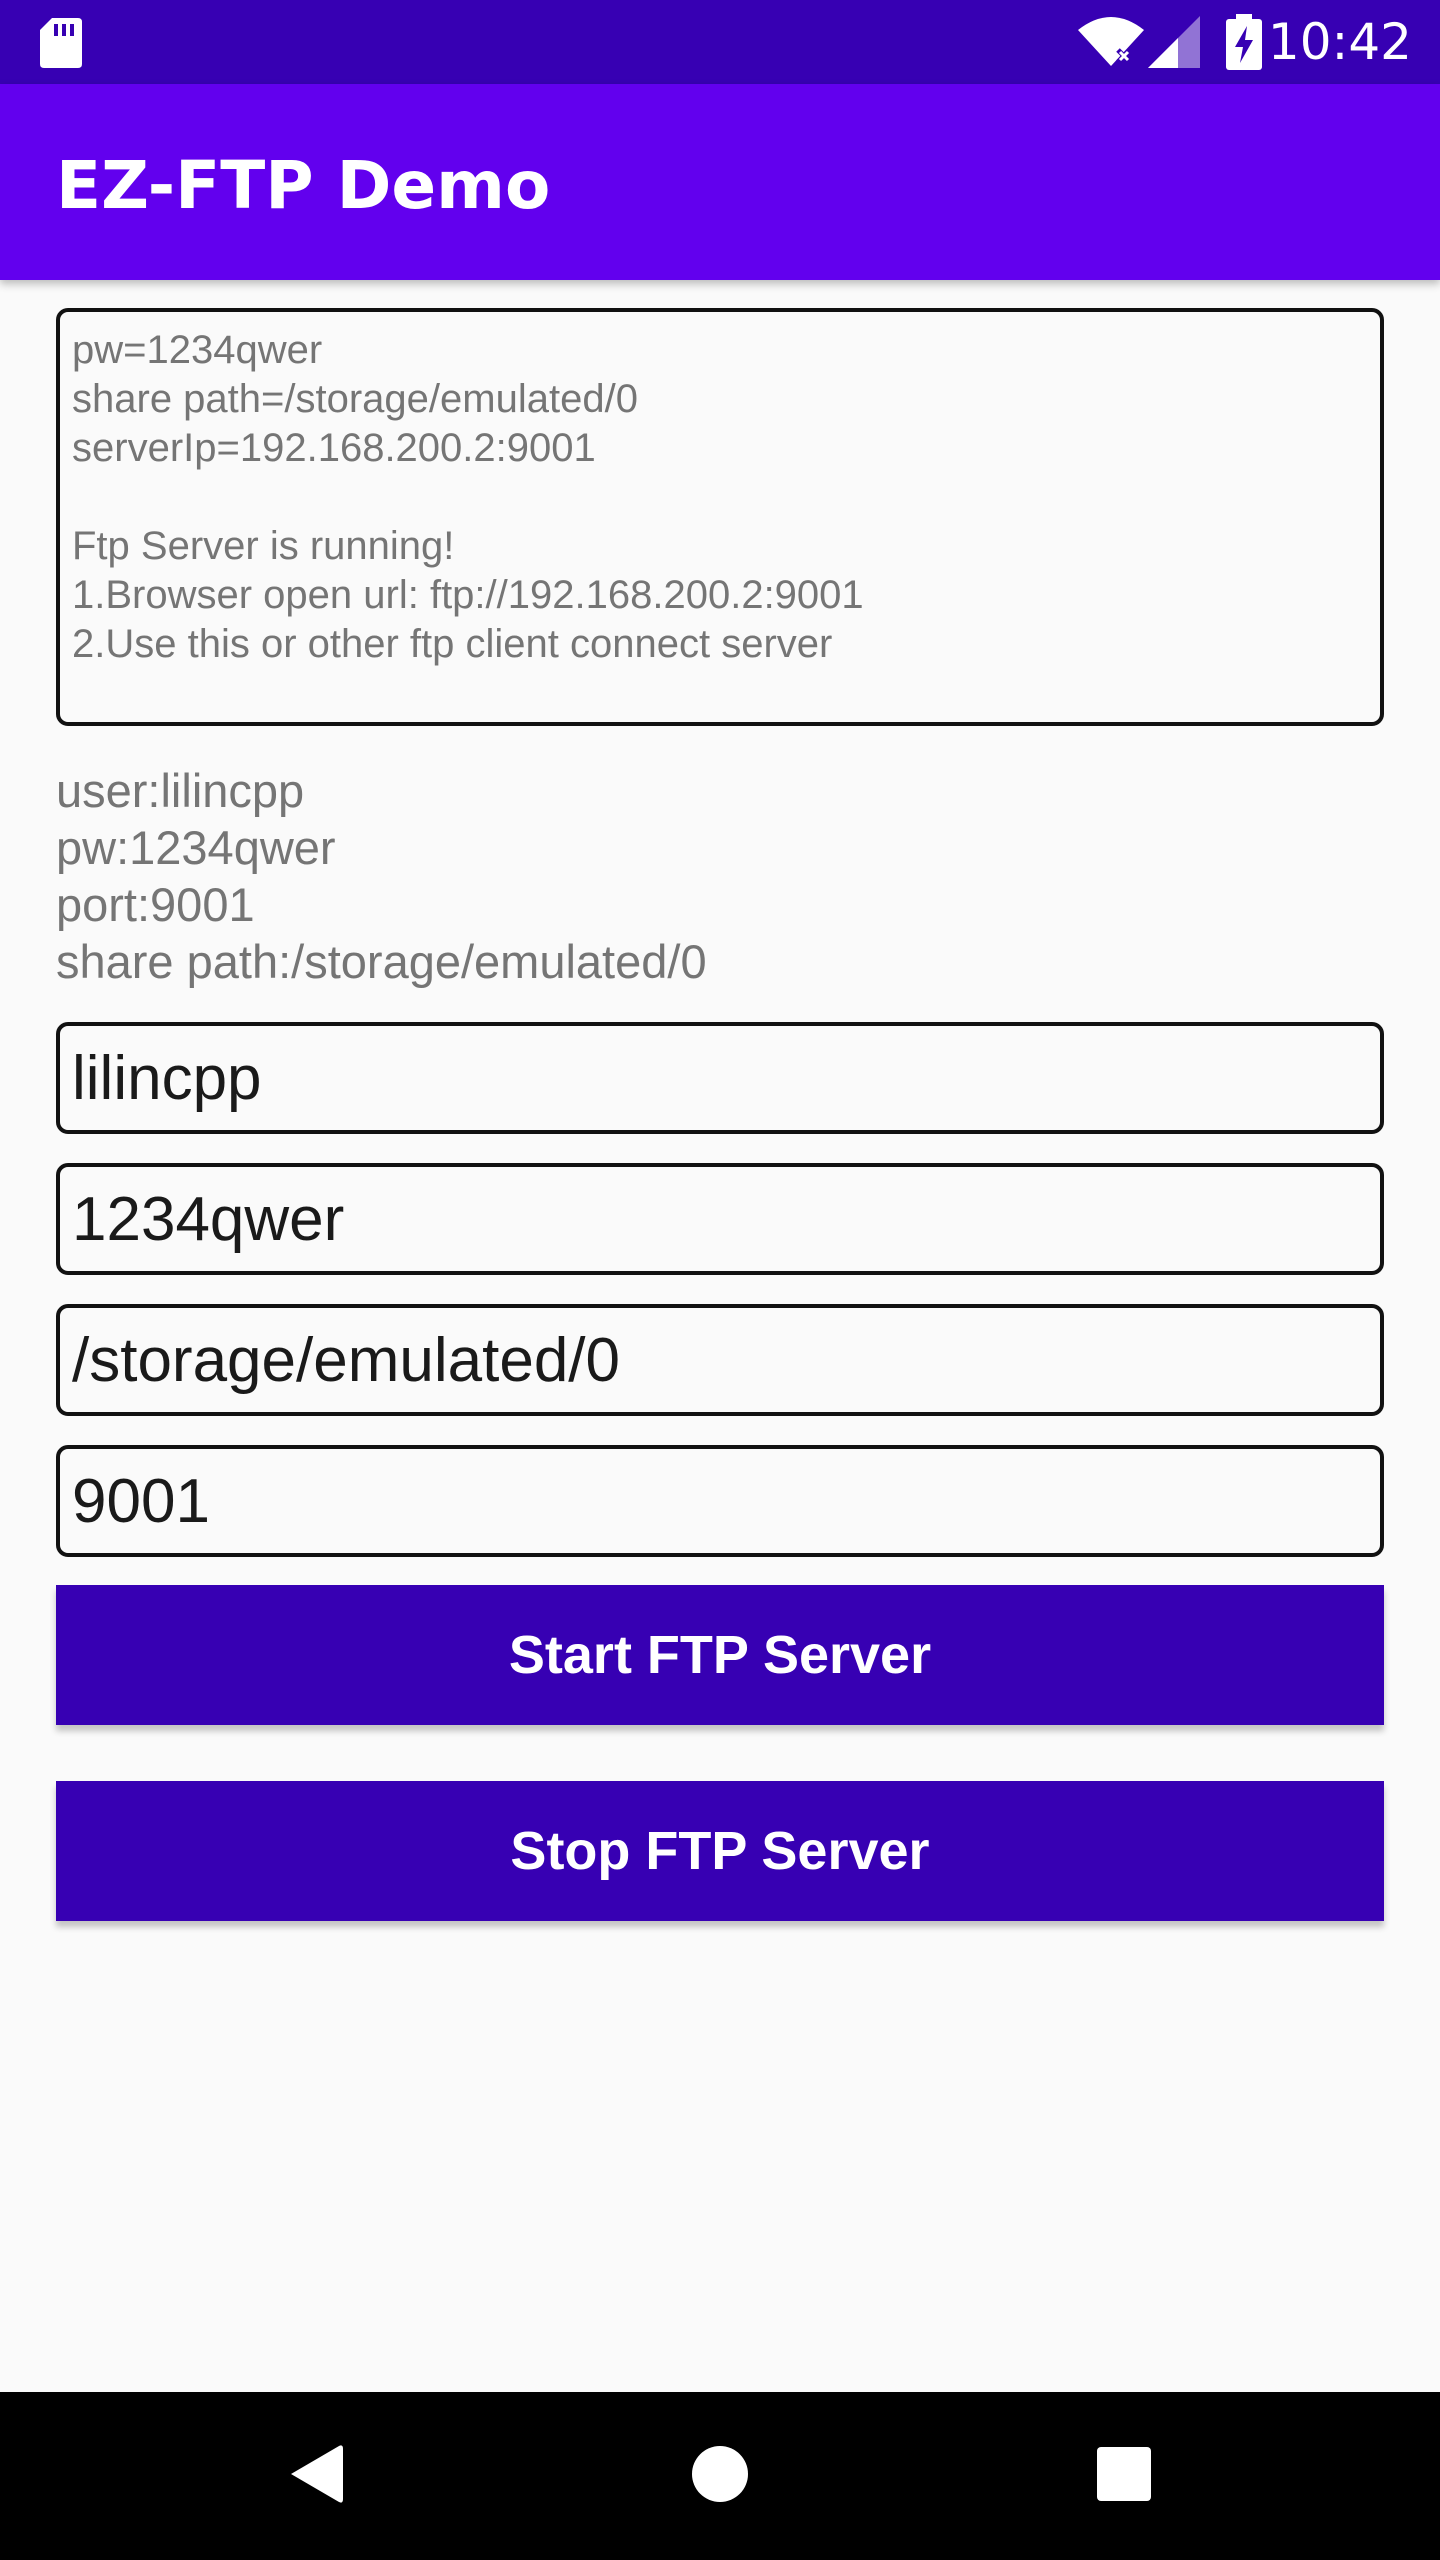 The width and height of the screenshot is (1440, 2560). Describe the element at coordinates (303, 185) in the screenshot. I see `app-title: EZ-FTP Demo` at that location.